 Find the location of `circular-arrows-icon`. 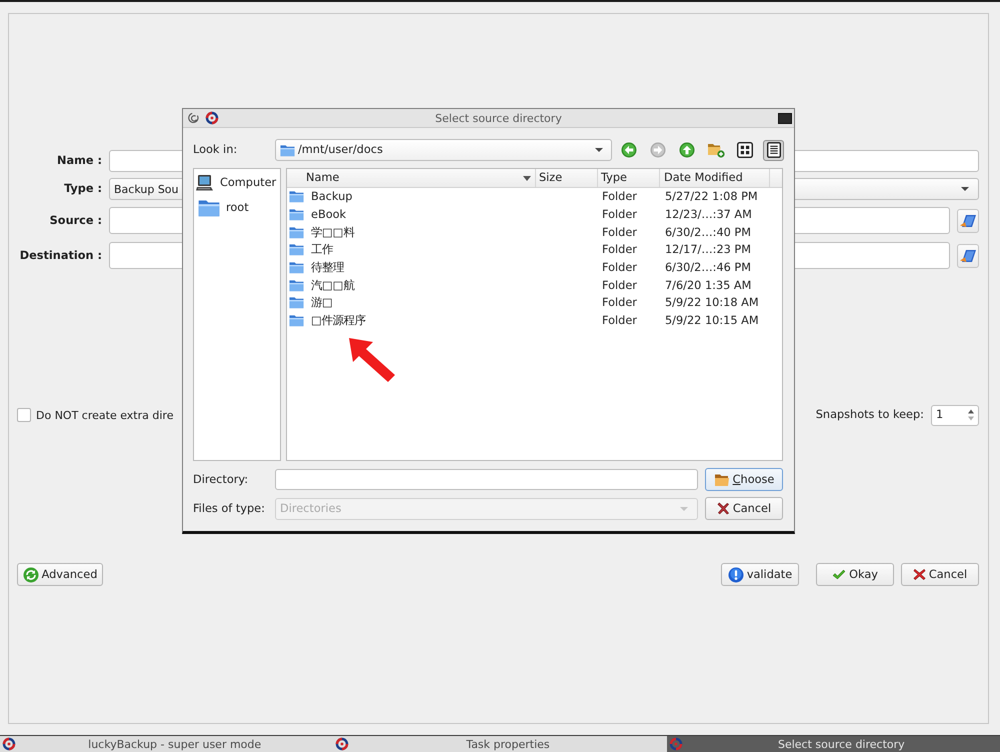

circular-arrows-icon is located at coordinates (30, 574).